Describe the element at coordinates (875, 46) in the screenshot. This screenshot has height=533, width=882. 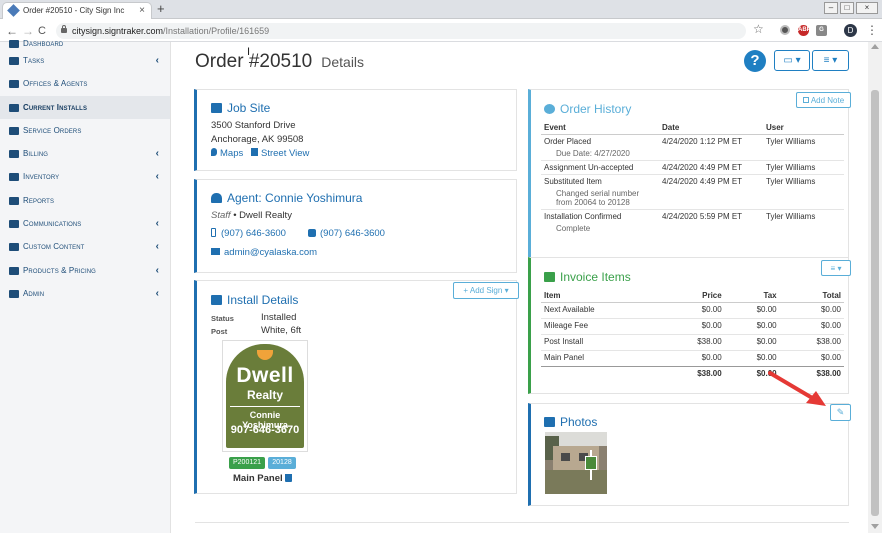
I see `scroll-up-icon` at that location.